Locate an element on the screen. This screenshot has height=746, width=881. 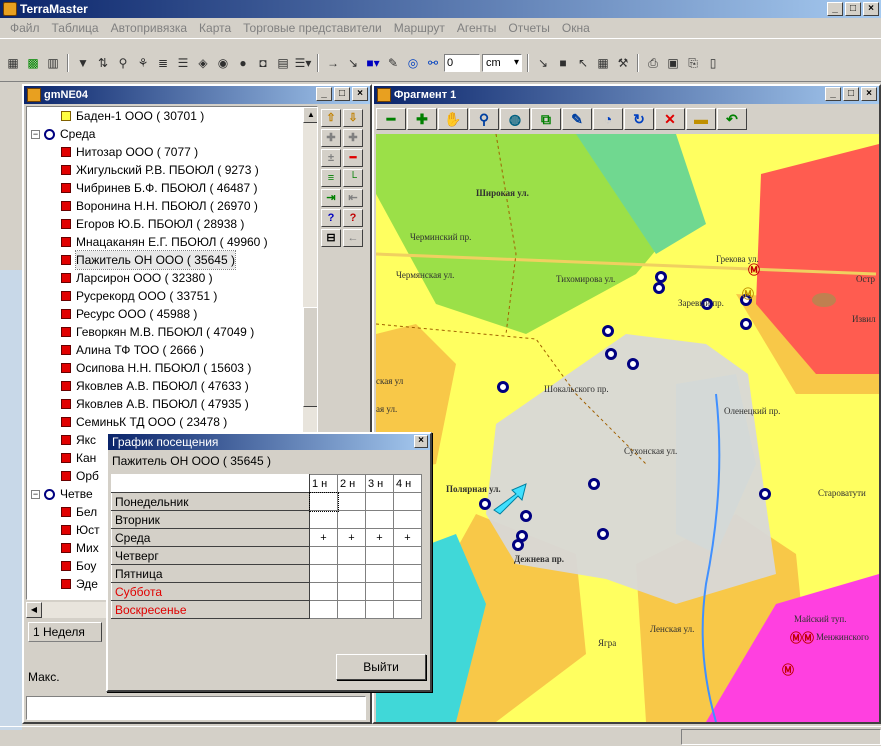
tree-item: Ларсирон ООО ( 32380 ) is located at coordinates (137, 278).